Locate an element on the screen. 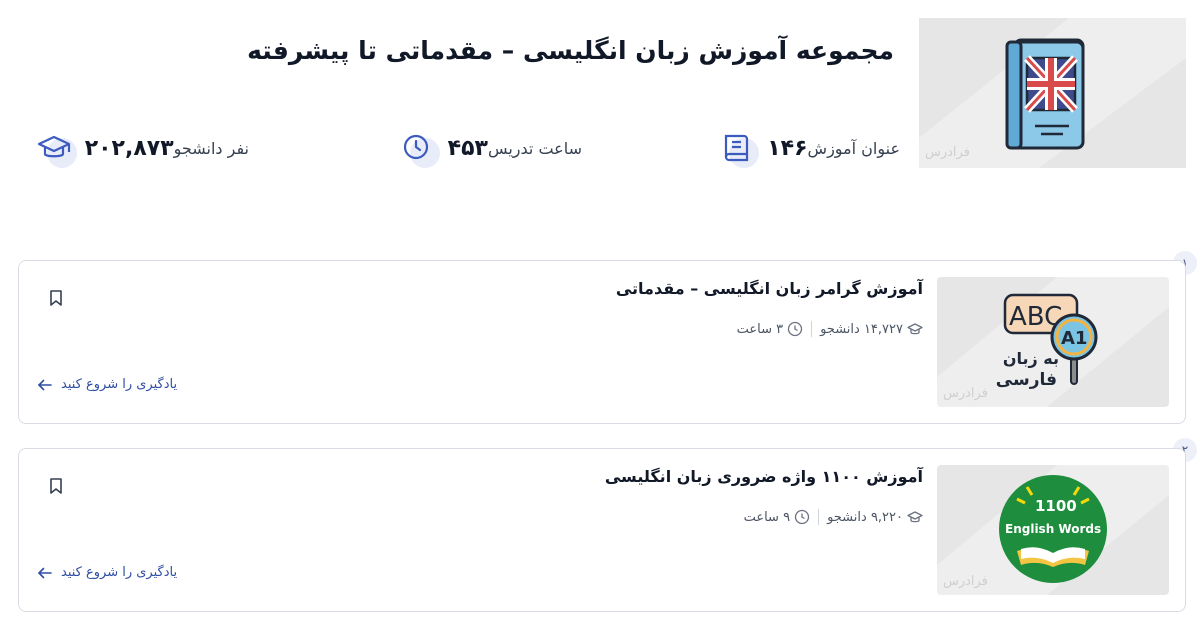 The image size is (1204, 619). stat-courses: ۱۴۶ عنوان آموزش is located at coordinates (803, 149).